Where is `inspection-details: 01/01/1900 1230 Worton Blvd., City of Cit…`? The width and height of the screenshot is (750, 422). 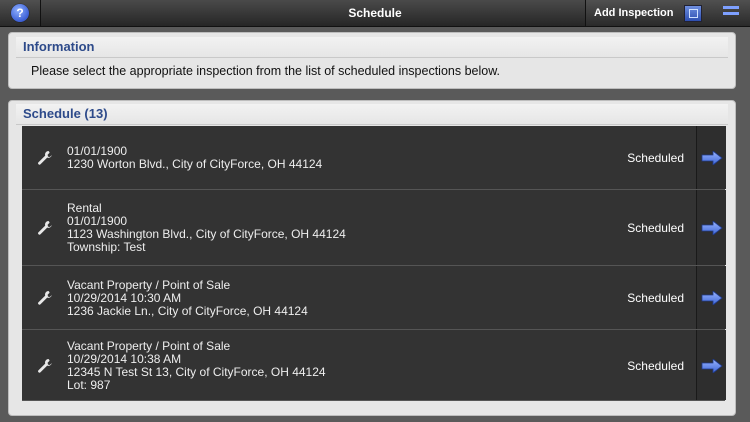
inspection-details: 01/01/1900 1230 Worton Blvd., City of Cit… is located at coordinates (194, 158).